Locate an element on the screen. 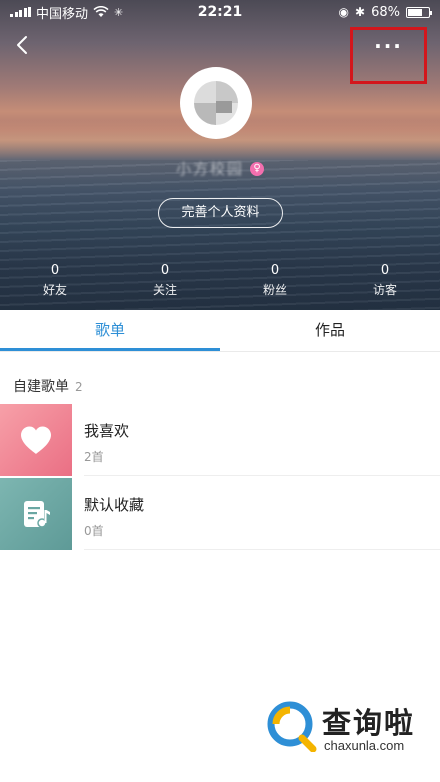 The image size is (440, 782). playlist-song-count: 2首 is located at coordinates (94, 457).